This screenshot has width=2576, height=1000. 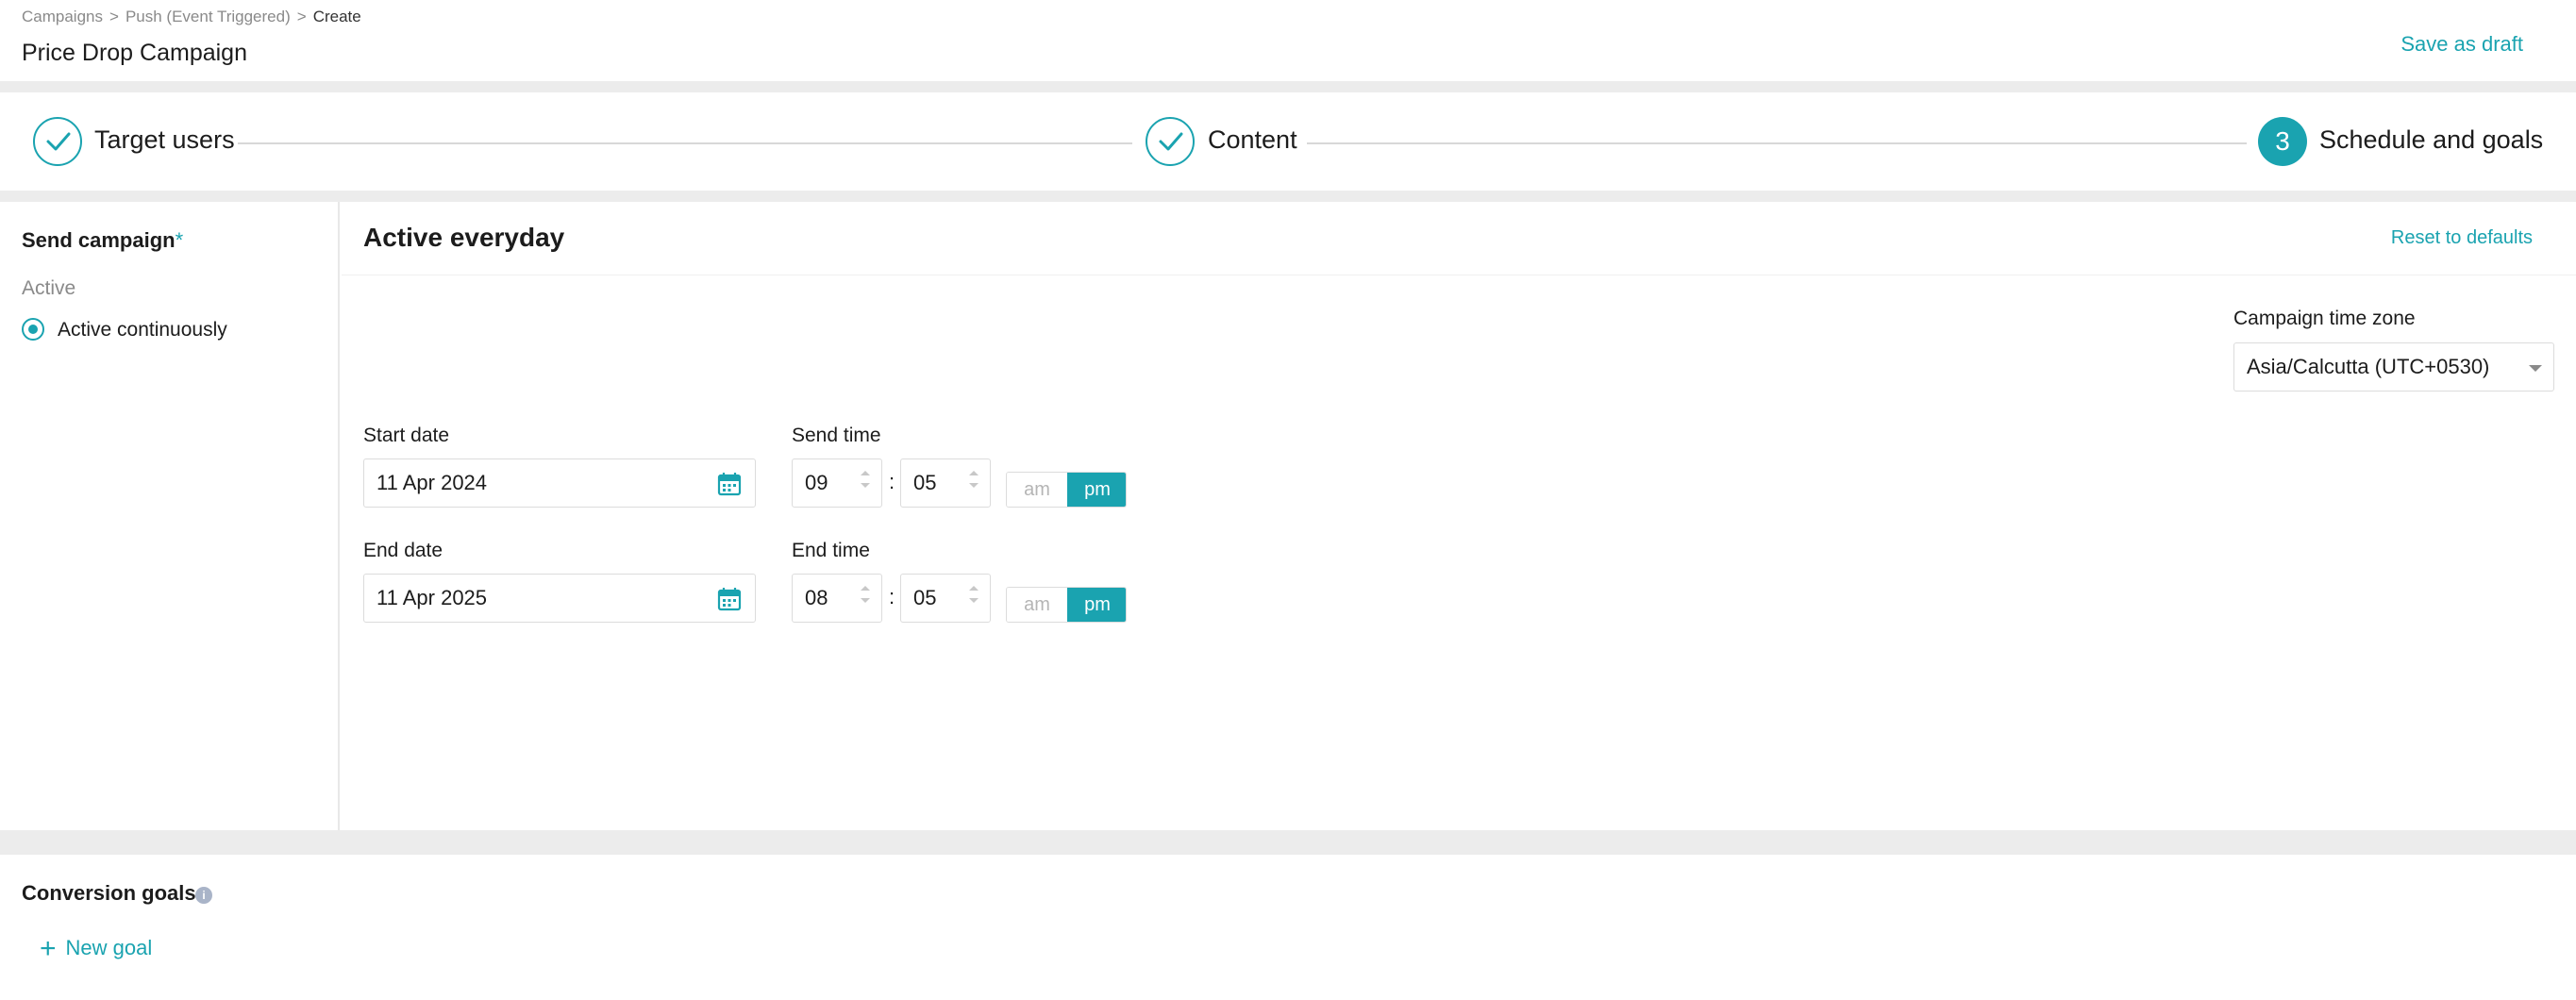 I want to click on timezone-label: Campaign time zone, so click(x=2324, y=318).